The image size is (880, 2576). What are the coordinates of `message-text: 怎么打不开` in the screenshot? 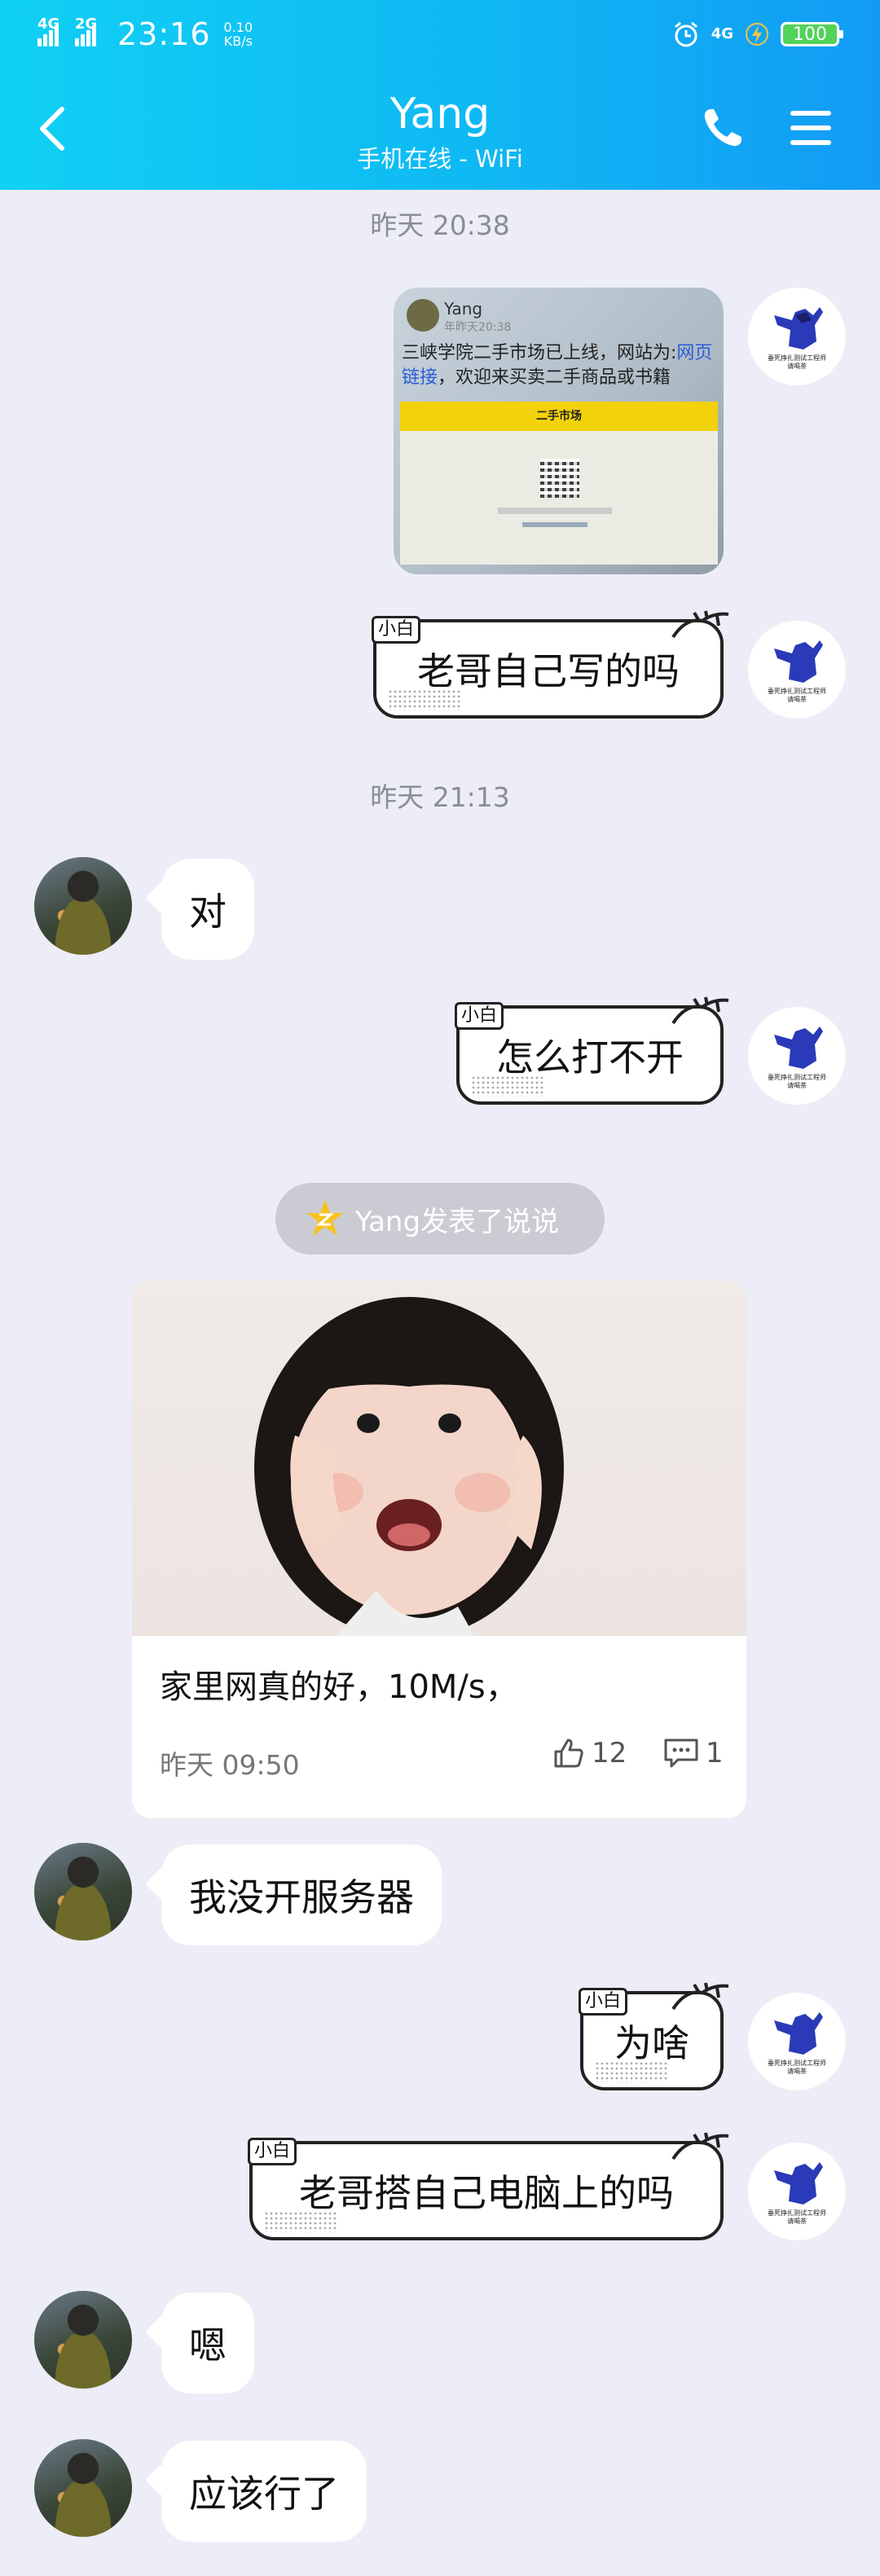 It's located at (590, 1057).